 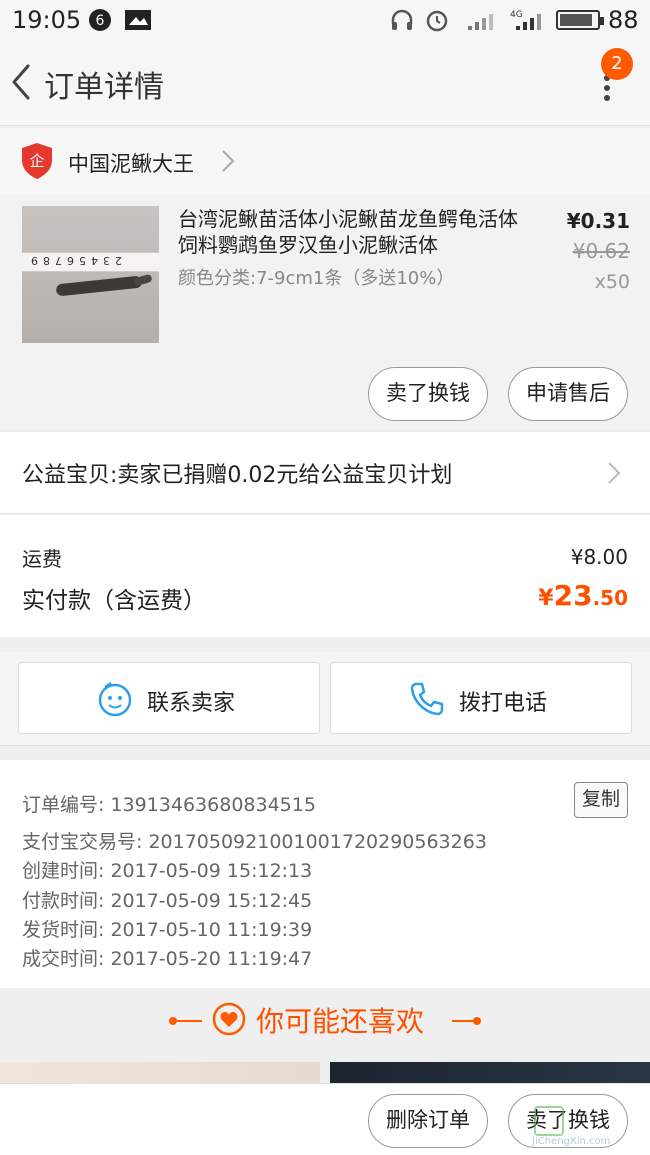 I want to click on shop-name: 中国泥鳅大王, so click(x=131, y=163).